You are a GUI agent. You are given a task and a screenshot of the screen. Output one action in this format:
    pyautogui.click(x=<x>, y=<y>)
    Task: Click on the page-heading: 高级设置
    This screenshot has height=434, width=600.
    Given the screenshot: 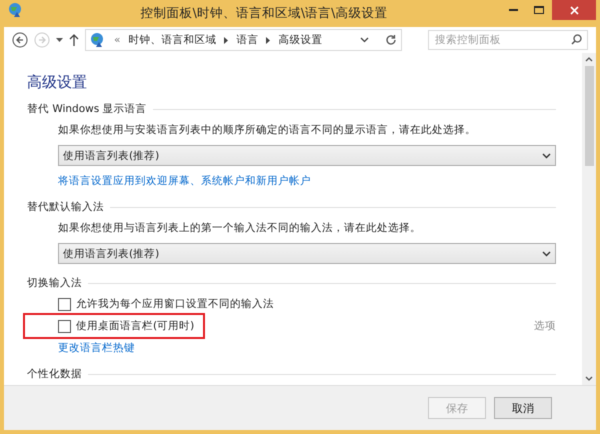 What is the action you would take?
    pyautogui.click(x=57, y=82)
    